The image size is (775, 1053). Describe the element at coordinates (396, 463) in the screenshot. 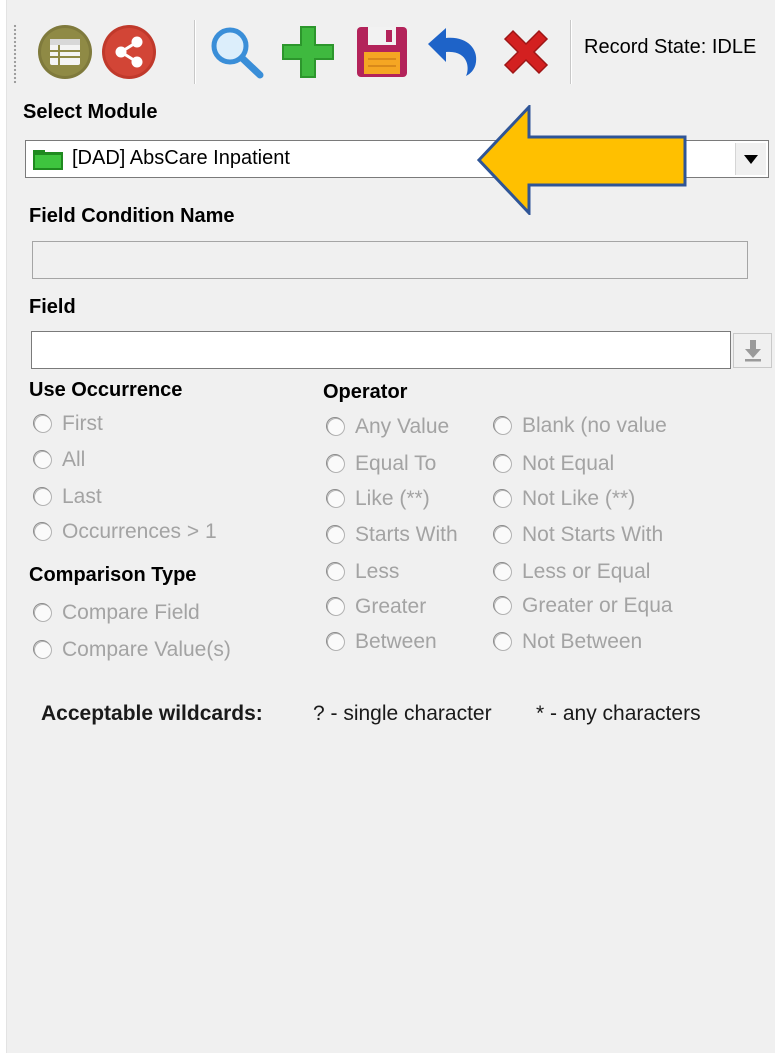

I see `radio-label: Equal To` at that location.